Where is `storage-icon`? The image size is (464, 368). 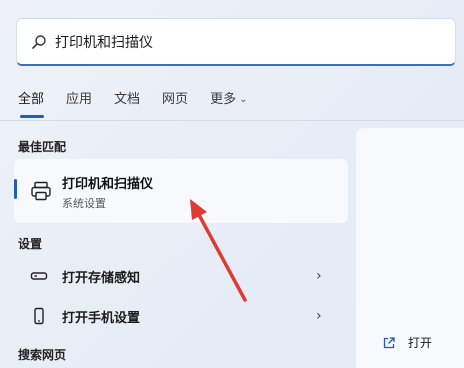
storage-icon is located at coordinates (39, 276).